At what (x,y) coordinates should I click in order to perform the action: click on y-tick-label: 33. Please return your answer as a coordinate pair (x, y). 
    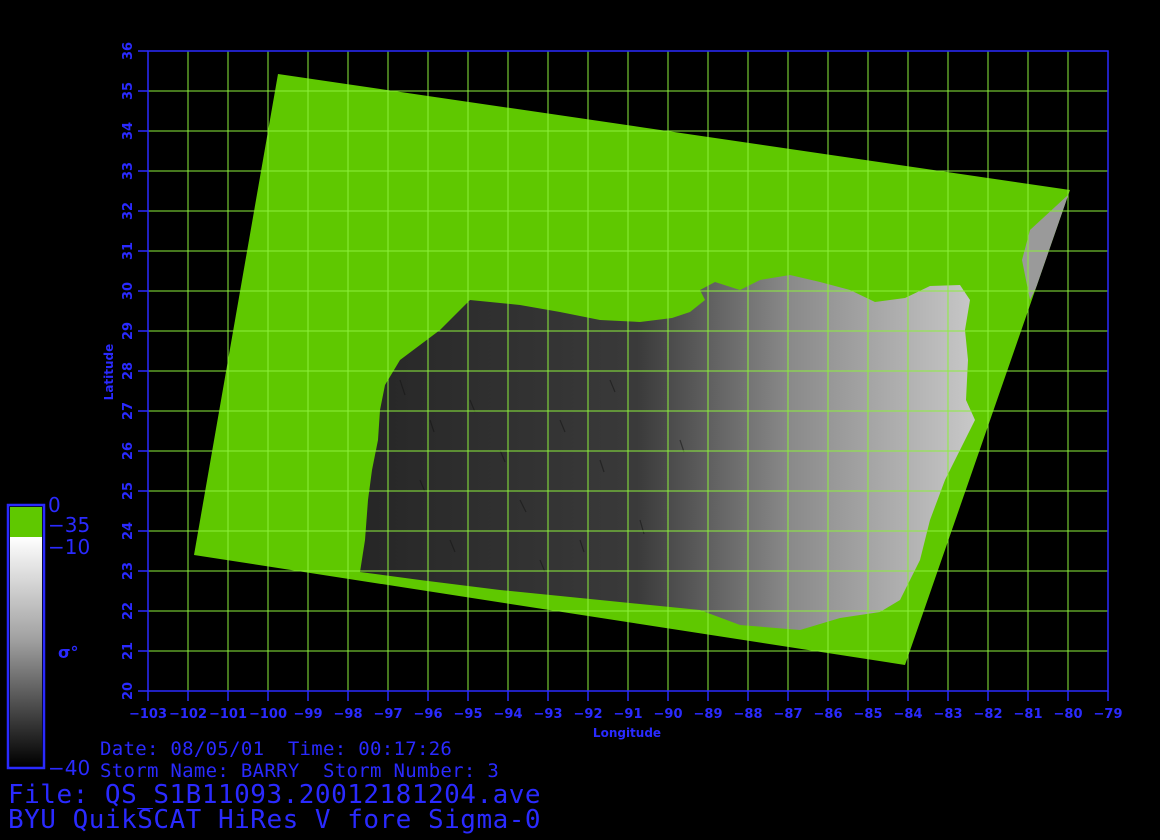
    Looking at the image, I should click on (128, 171).